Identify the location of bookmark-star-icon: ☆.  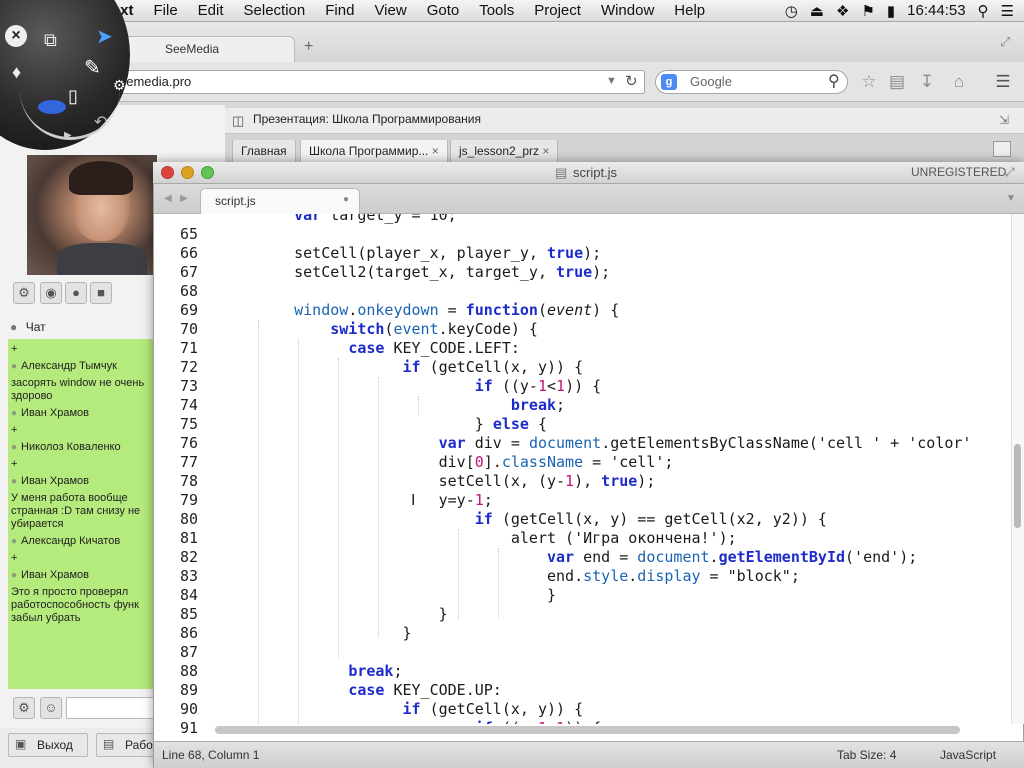
(869, 82).